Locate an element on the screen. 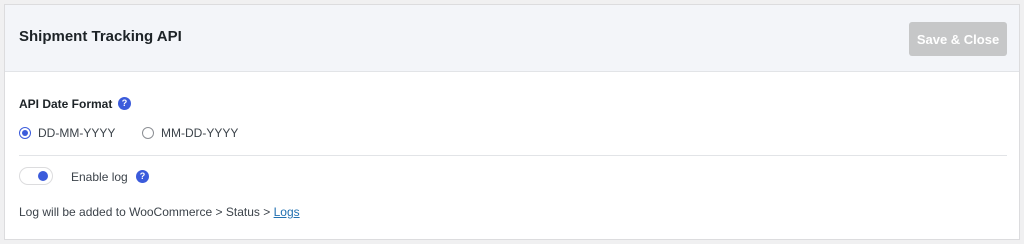 The height and width of the screenshot is (244, 1024). radio-button is located at coordinates (148, 133).